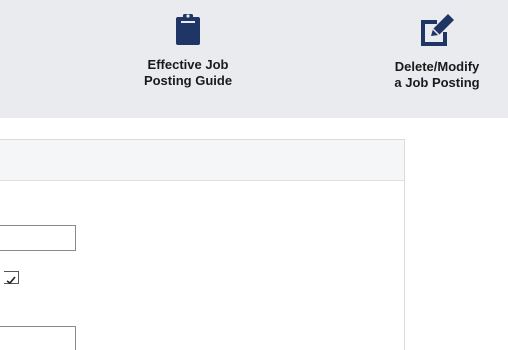  Describe the element at coordinates (437, 66) in the screenshot. I see `modify-label-line1: Delete/Modify` at that location.